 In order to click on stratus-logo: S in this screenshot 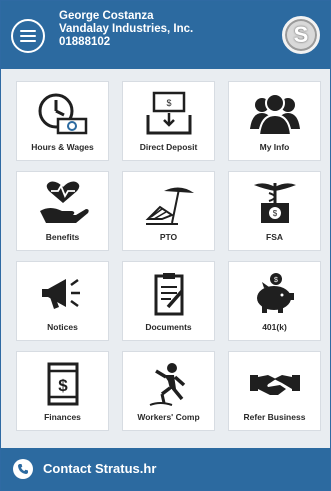, I will do `click(301, 35)`.